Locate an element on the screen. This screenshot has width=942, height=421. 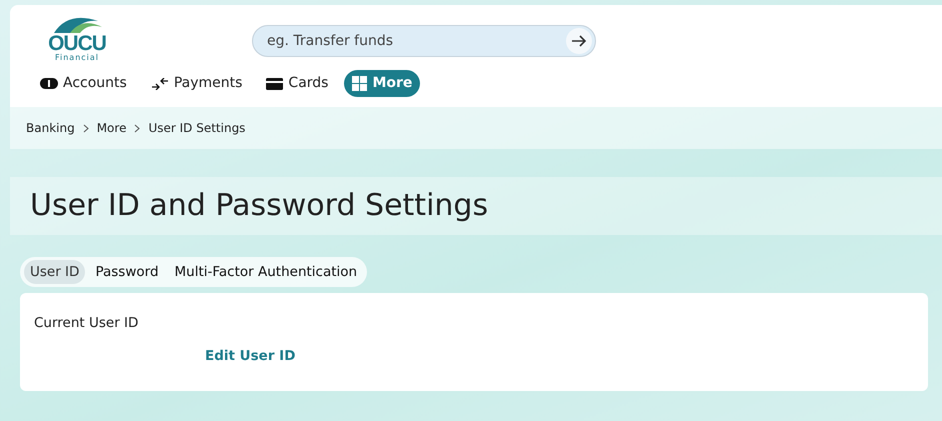
page-title: User ID and Password Settings is located at coordinates (259, 206).